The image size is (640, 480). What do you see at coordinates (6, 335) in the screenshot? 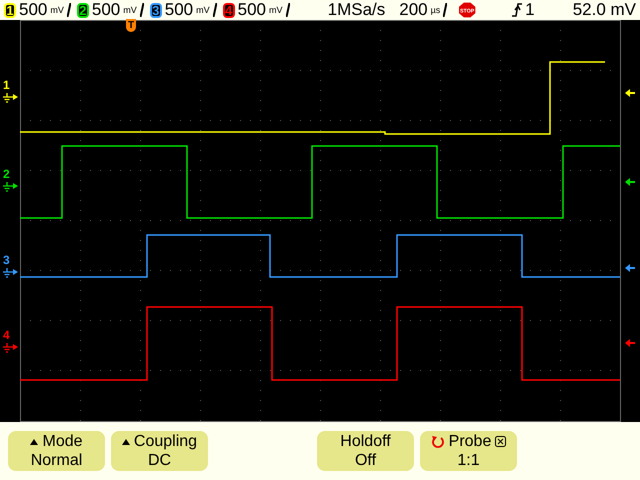
I see `channel-ground-marker: 4` at bounding box center [6, 335].